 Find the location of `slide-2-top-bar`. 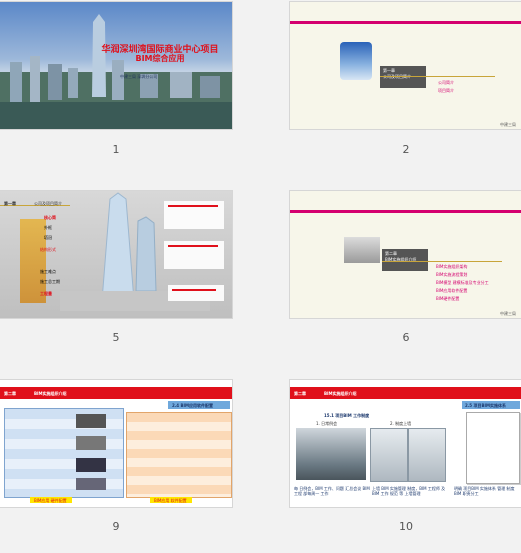

slide-2-top-bar is located at coordinates (405, 22).